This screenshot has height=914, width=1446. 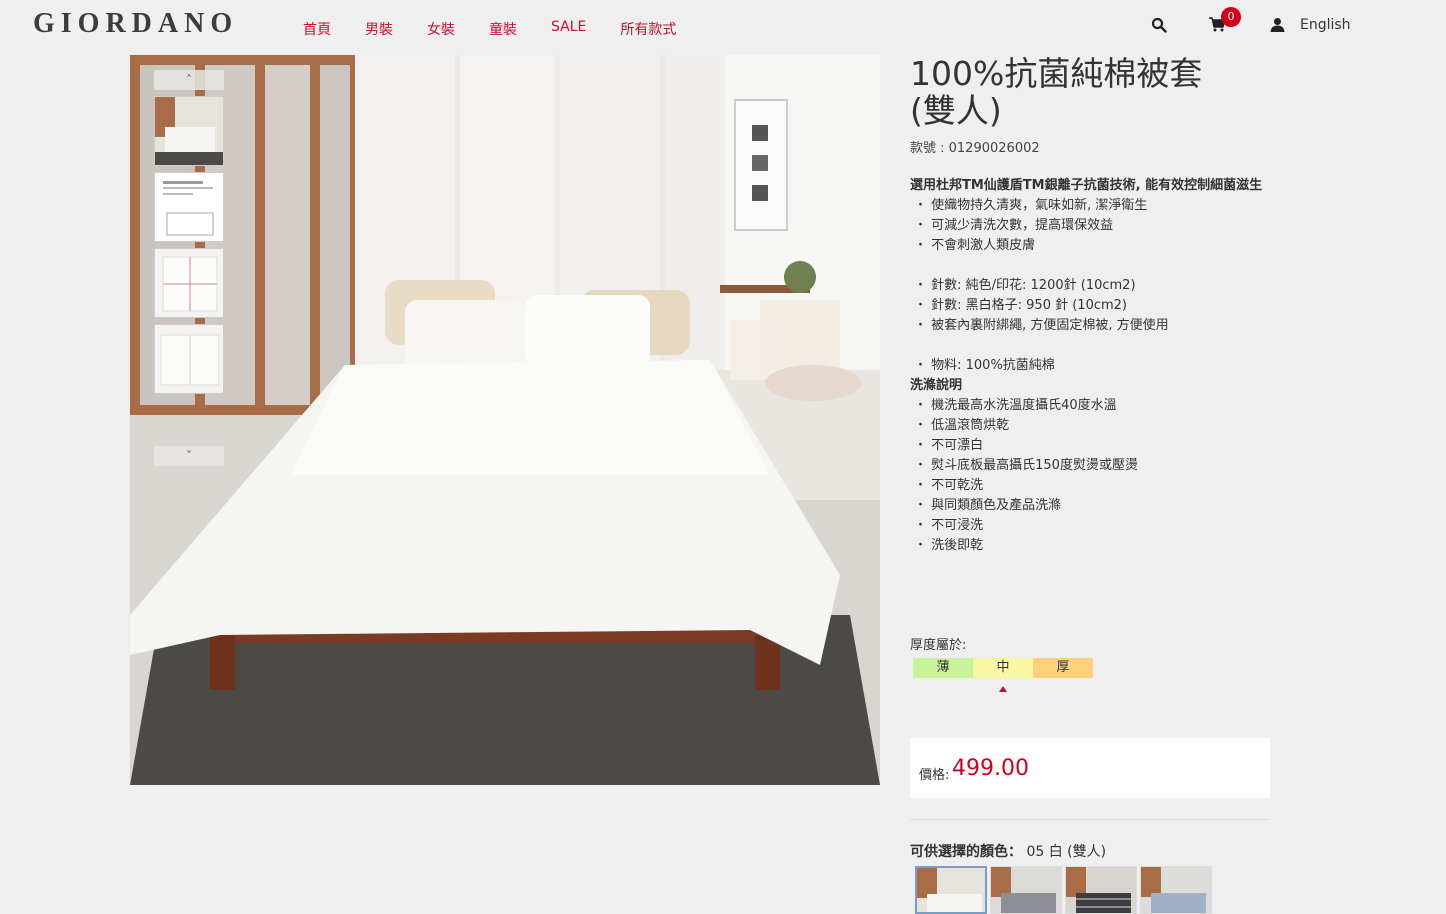 I want to click on thickness-label: 厚度屬於:, so click(x=938, y=645).